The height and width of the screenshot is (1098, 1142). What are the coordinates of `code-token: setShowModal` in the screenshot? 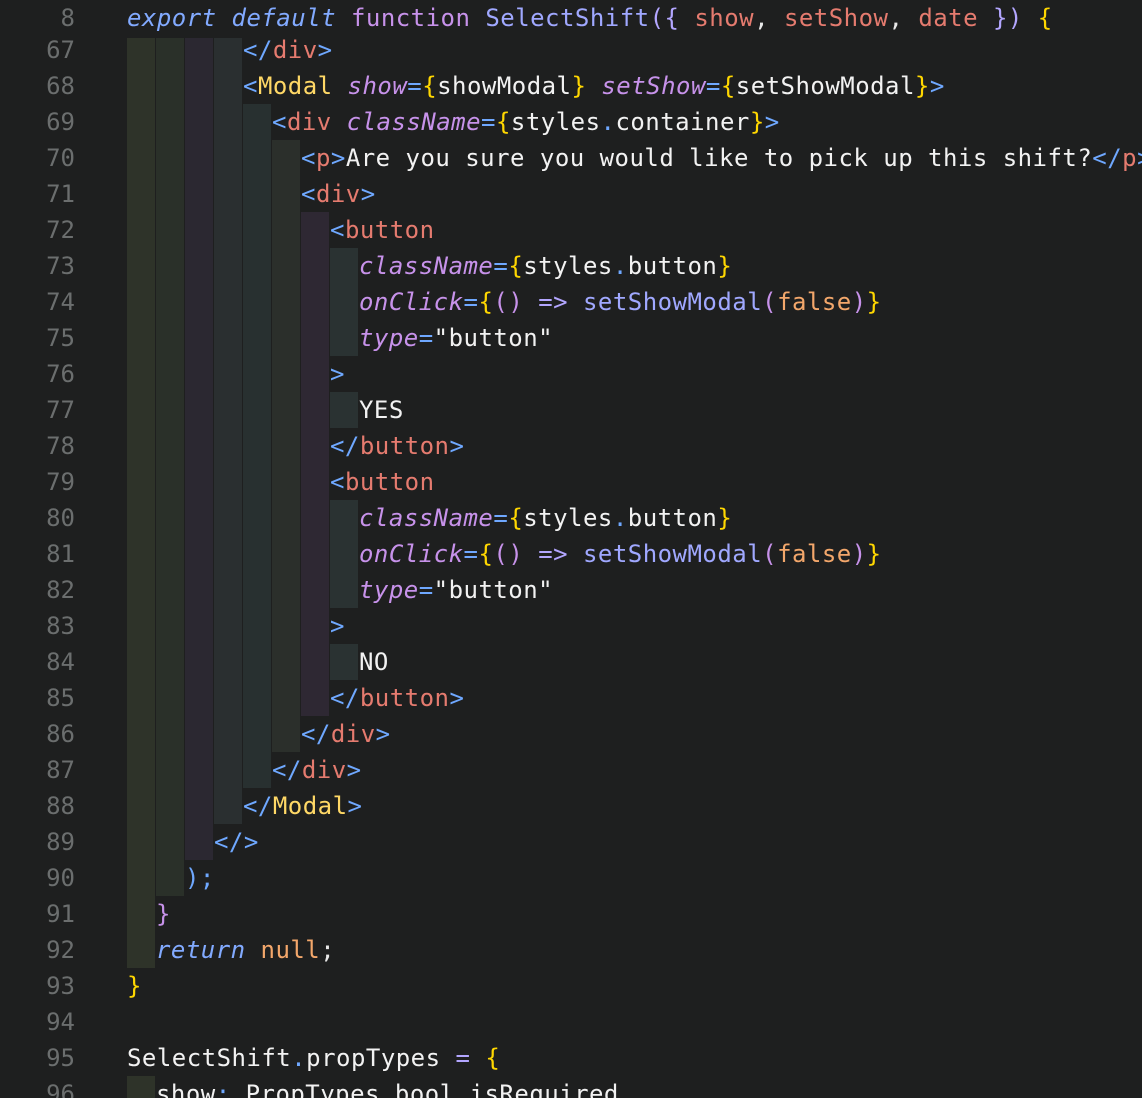 It's located at (672, 302).